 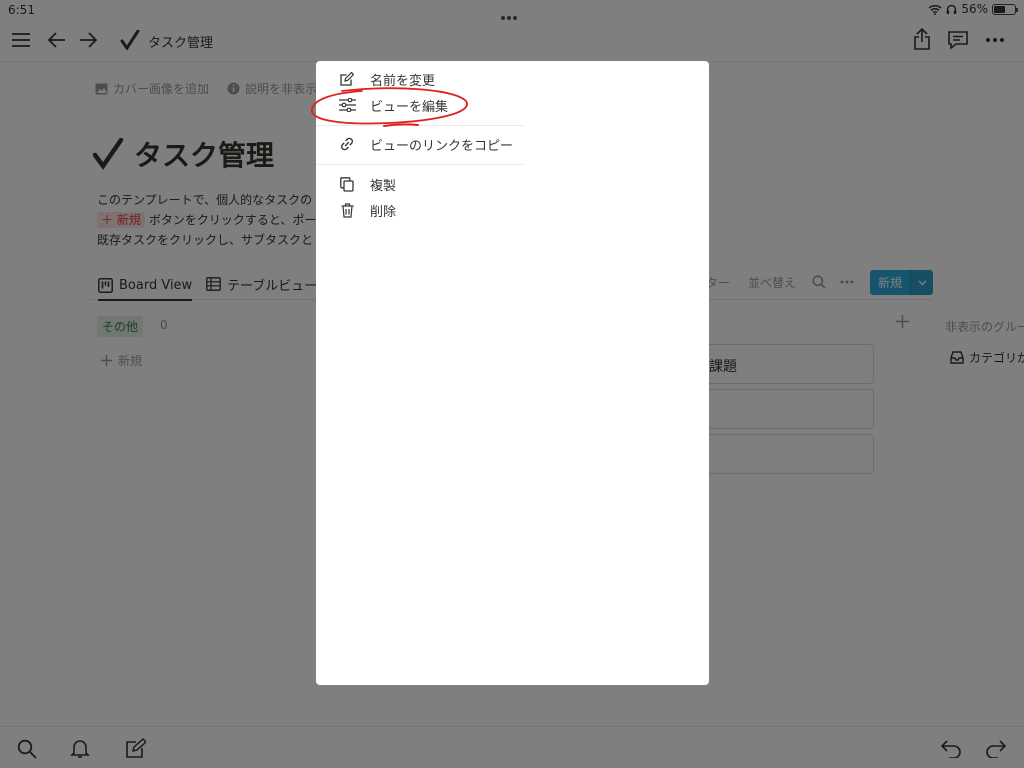 I want to click on menu-item-label: 削除, so click(x=383, y=212).